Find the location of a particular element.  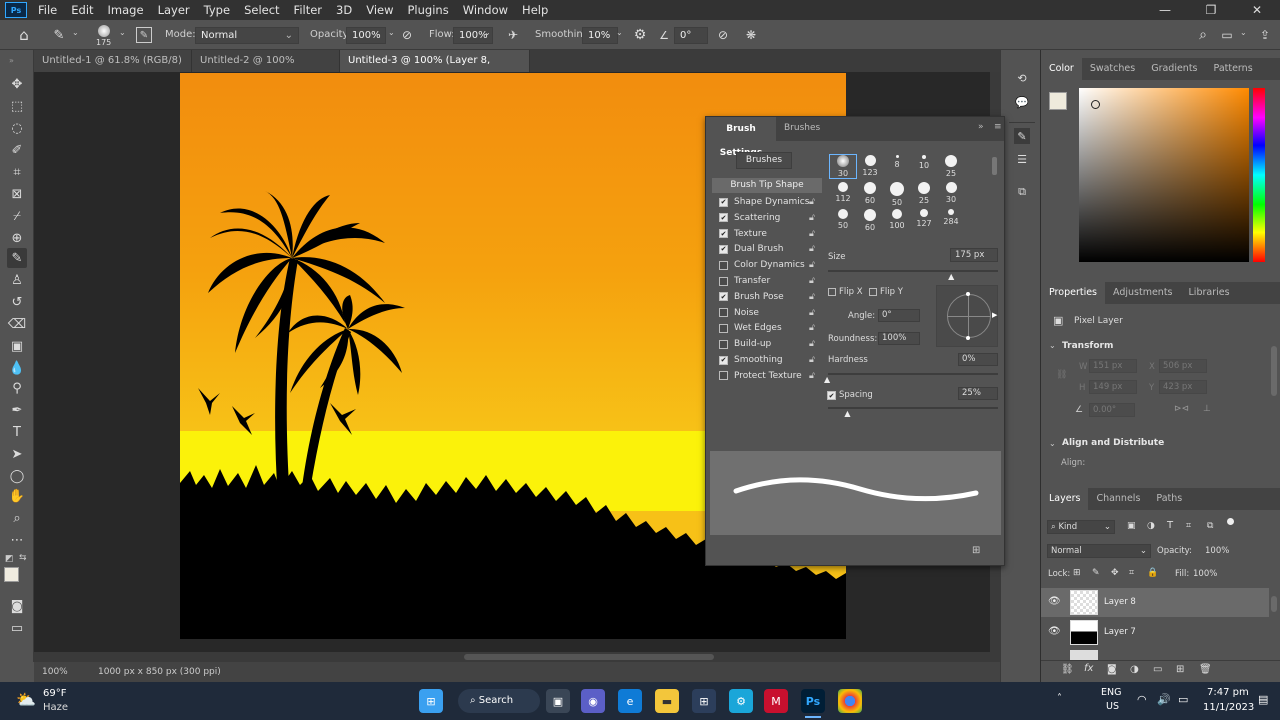

tab-paths: Paths is located at coordinates (1169, 499).